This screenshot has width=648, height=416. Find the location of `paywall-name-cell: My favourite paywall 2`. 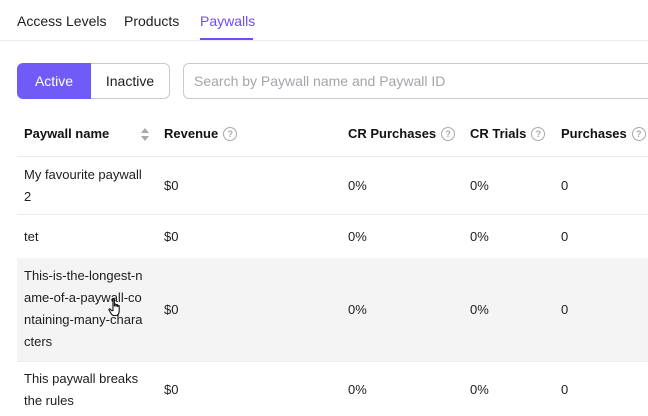

paywall-name-cell: My favourite paywall 2 is located at coordinates (88, 186).